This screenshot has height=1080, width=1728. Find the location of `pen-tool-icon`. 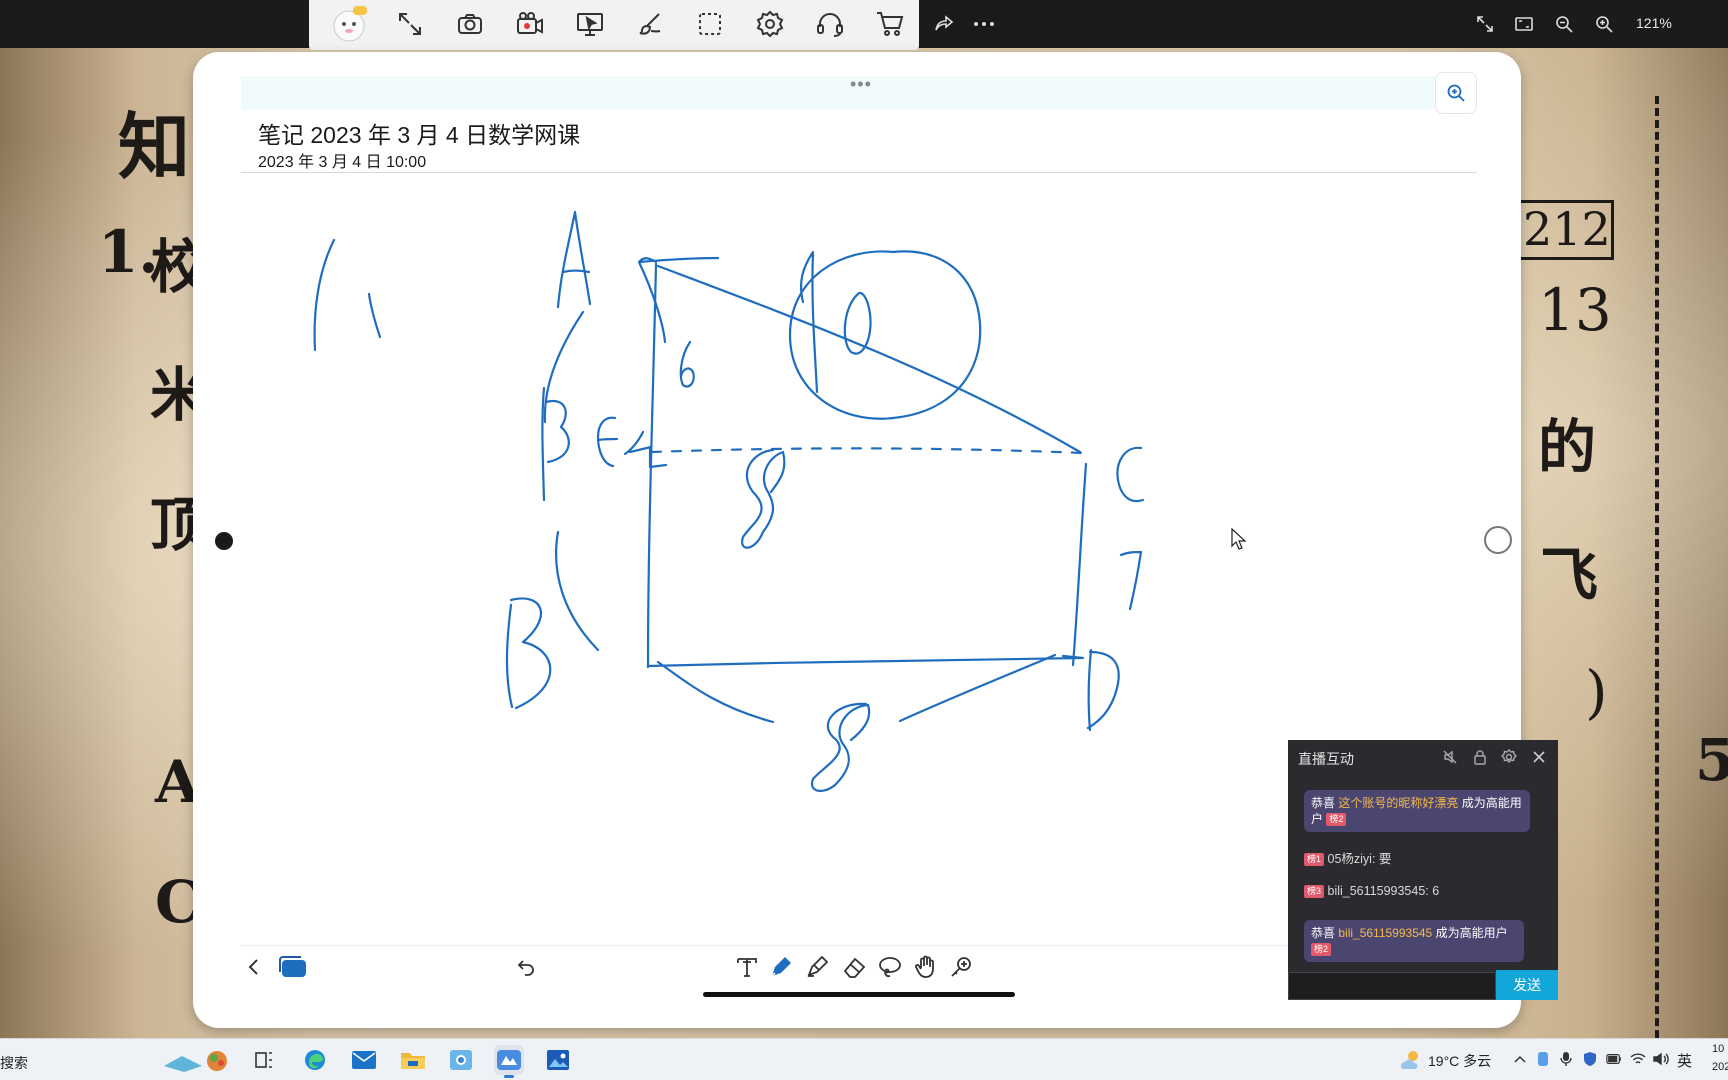

pen-tool-icon is located at coordinates (781, 967).